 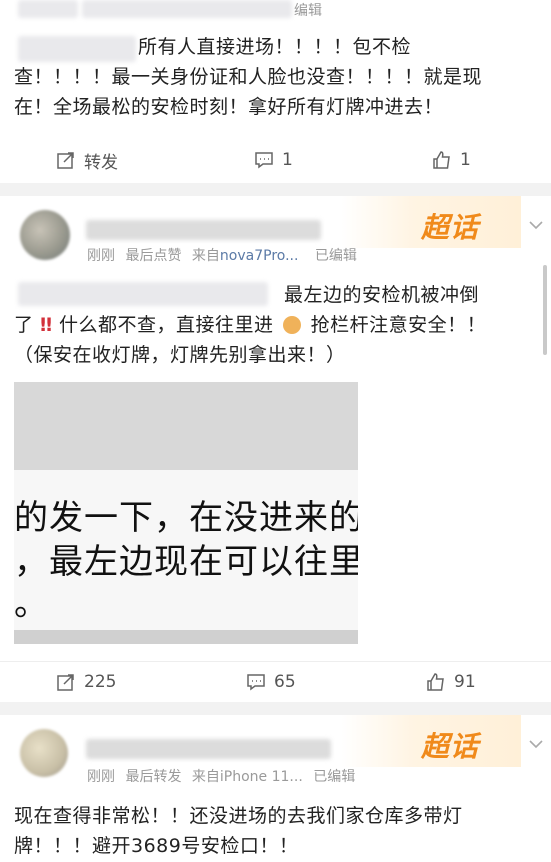 What do you see at coordinates (285, 682) in the screenshot?
I see `comment-count: 65` at bounding box center [285, 682].